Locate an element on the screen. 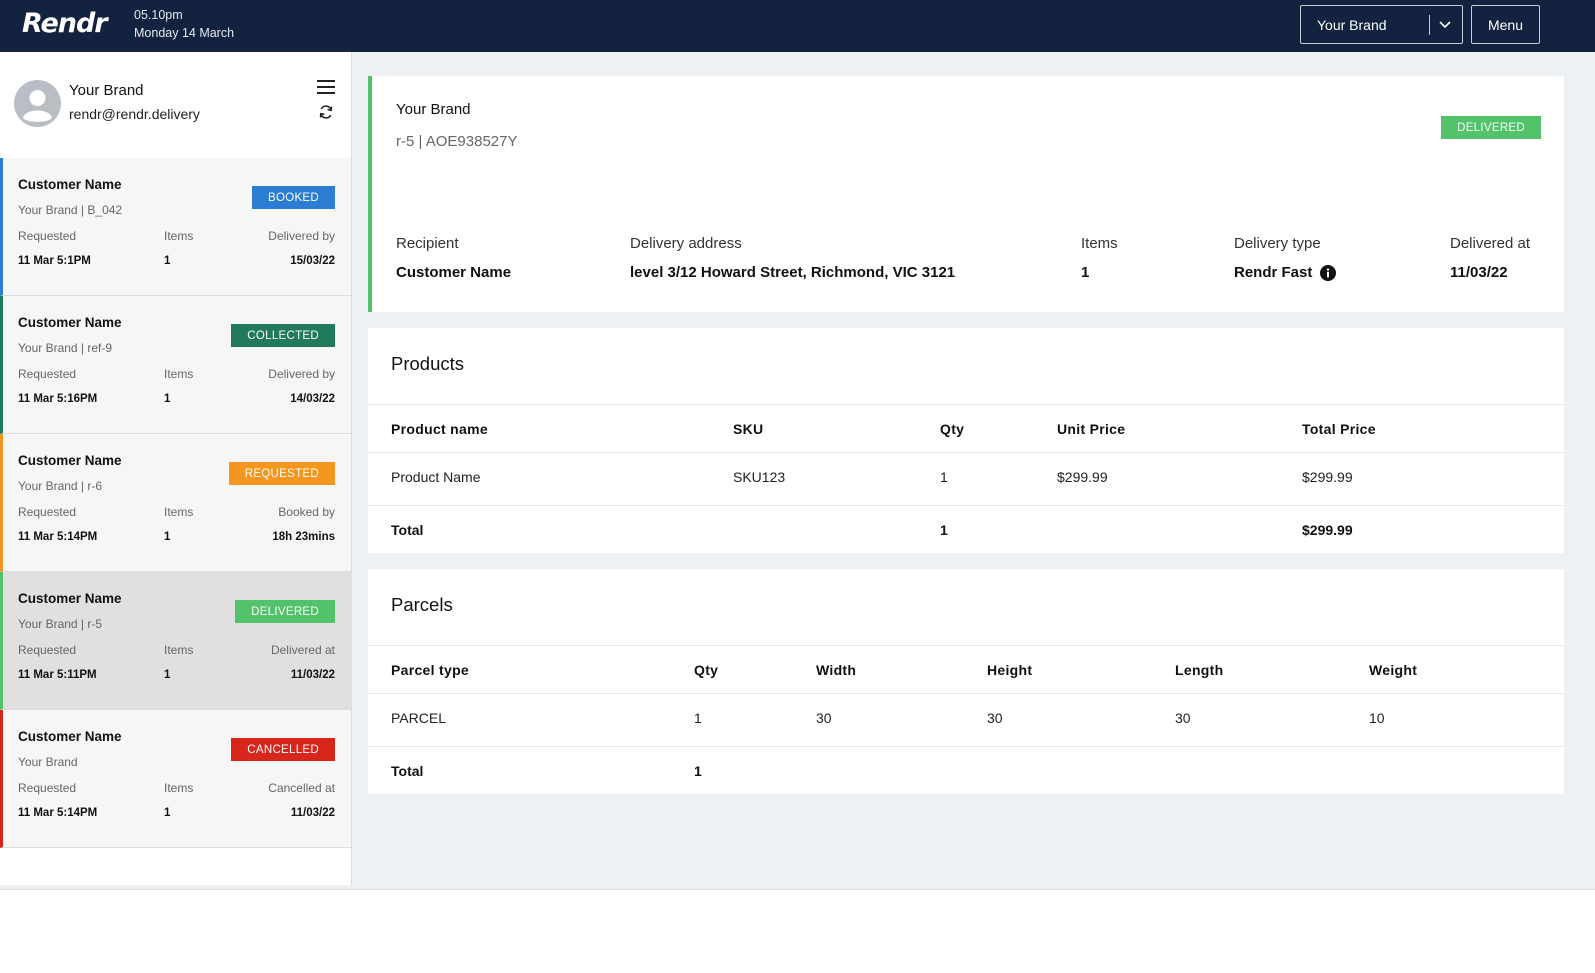 The height and width of the screenshot is (973, 1595). recipient-value: Customer Name is located at coordinates (454, 272).